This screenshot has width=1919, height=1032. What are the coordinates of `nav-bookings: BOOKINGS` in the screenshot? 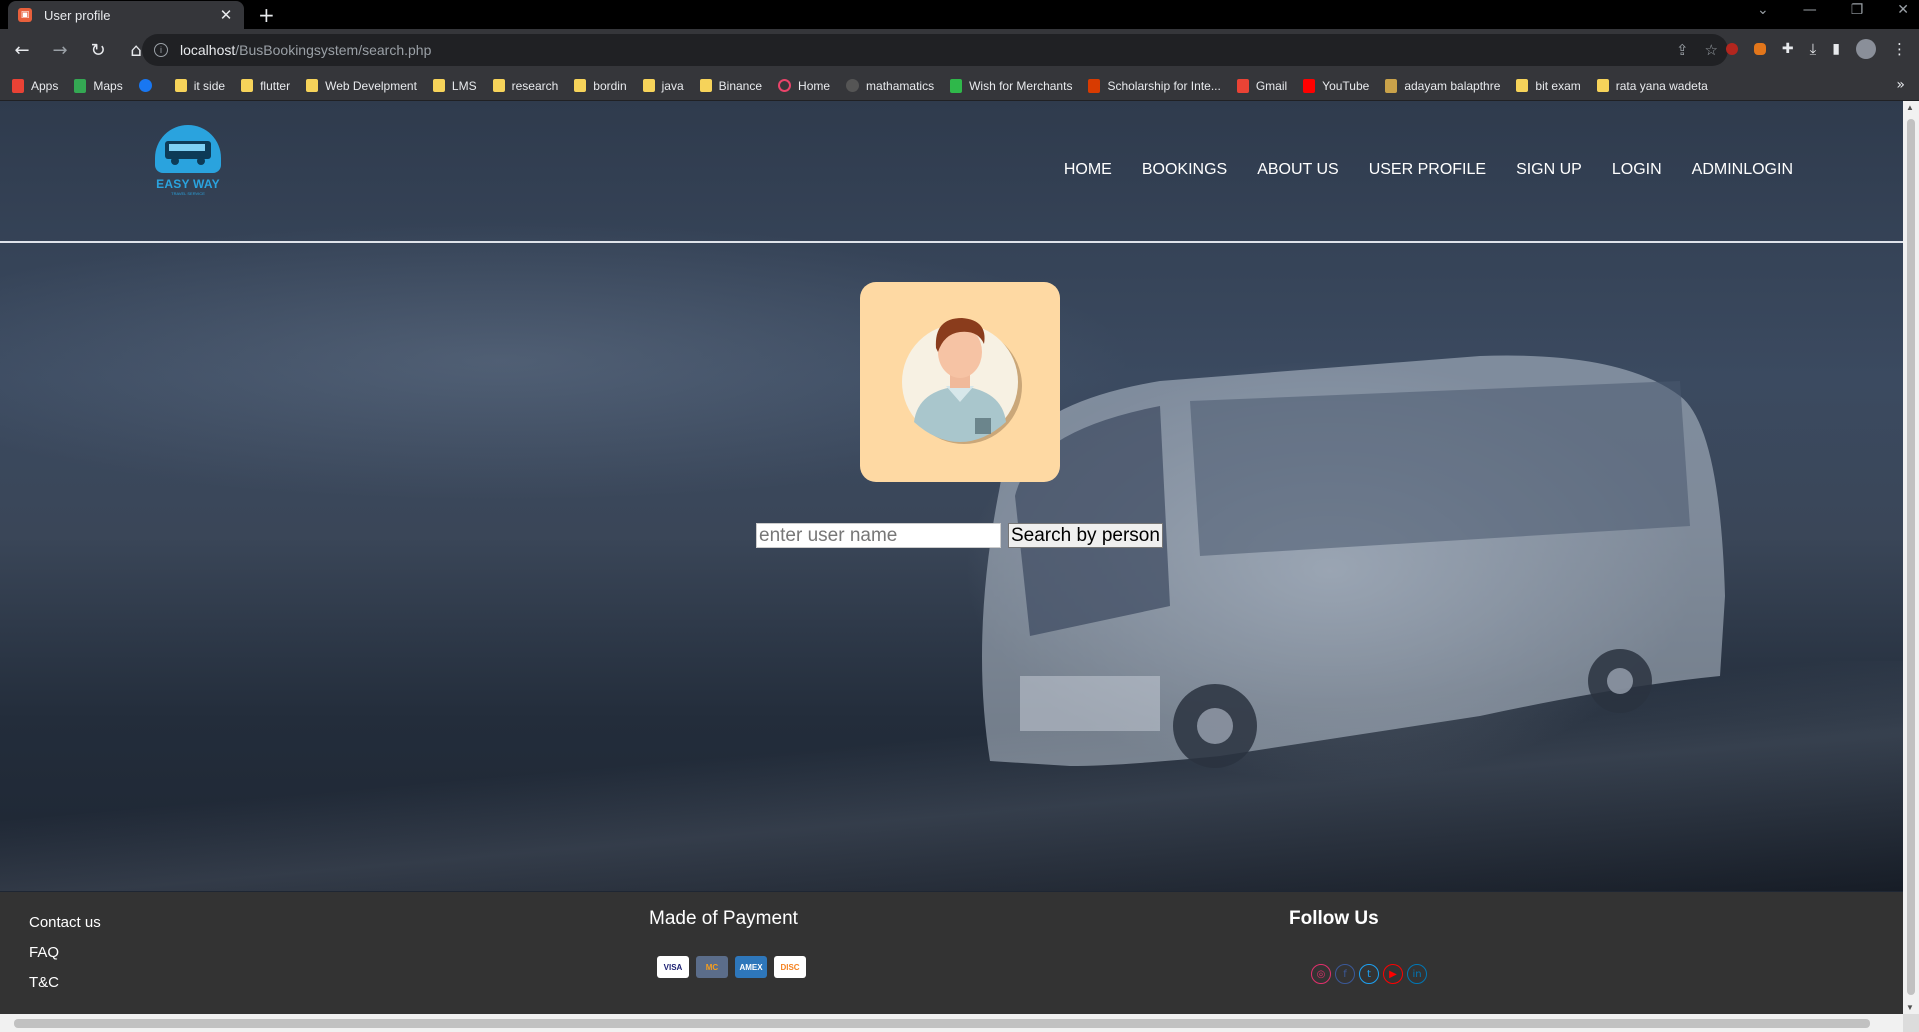 It's located at (1184, 170).